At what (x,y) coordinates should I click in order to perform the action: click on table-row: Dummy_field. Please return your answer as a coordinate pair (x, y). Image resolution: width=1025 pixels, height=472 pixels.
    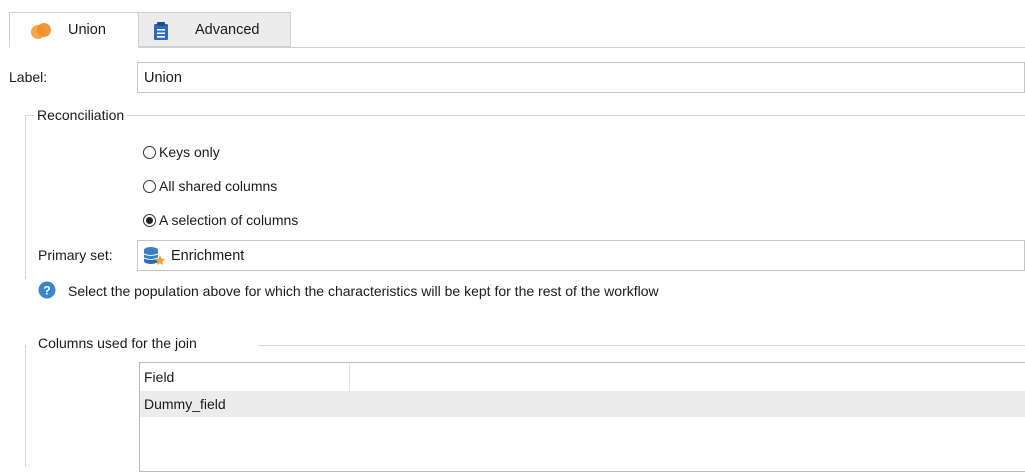
    Looking at the image, I should click on (582, 404).